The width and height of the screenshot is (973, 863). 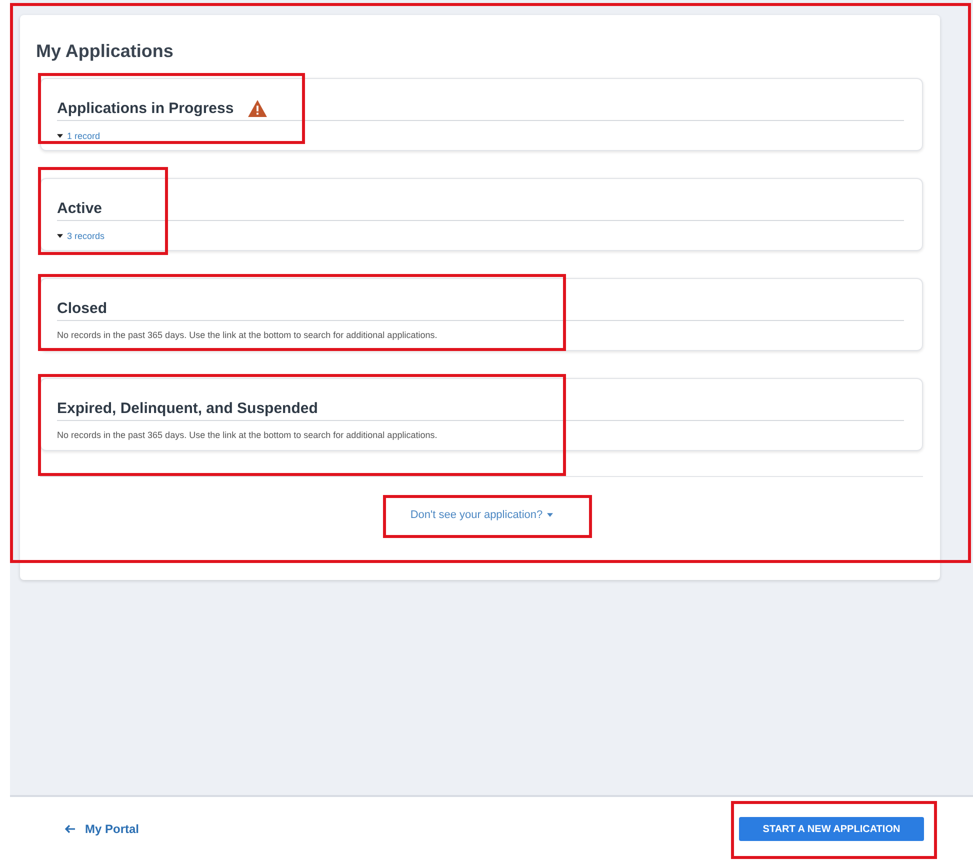 What do you see at coordinates (105, 51) in the screenshot?
I see `panel-title: My Applications` at bounding box center [105, 51].